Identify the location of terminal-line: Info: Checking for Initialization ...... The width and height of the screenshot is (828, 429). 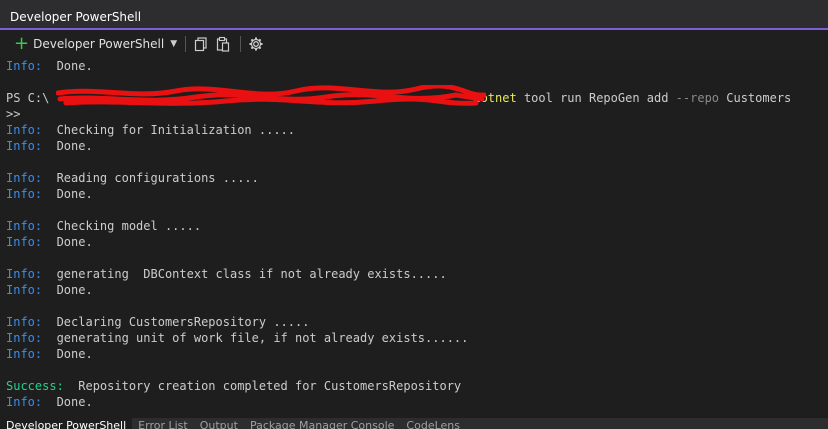
(415, 130).